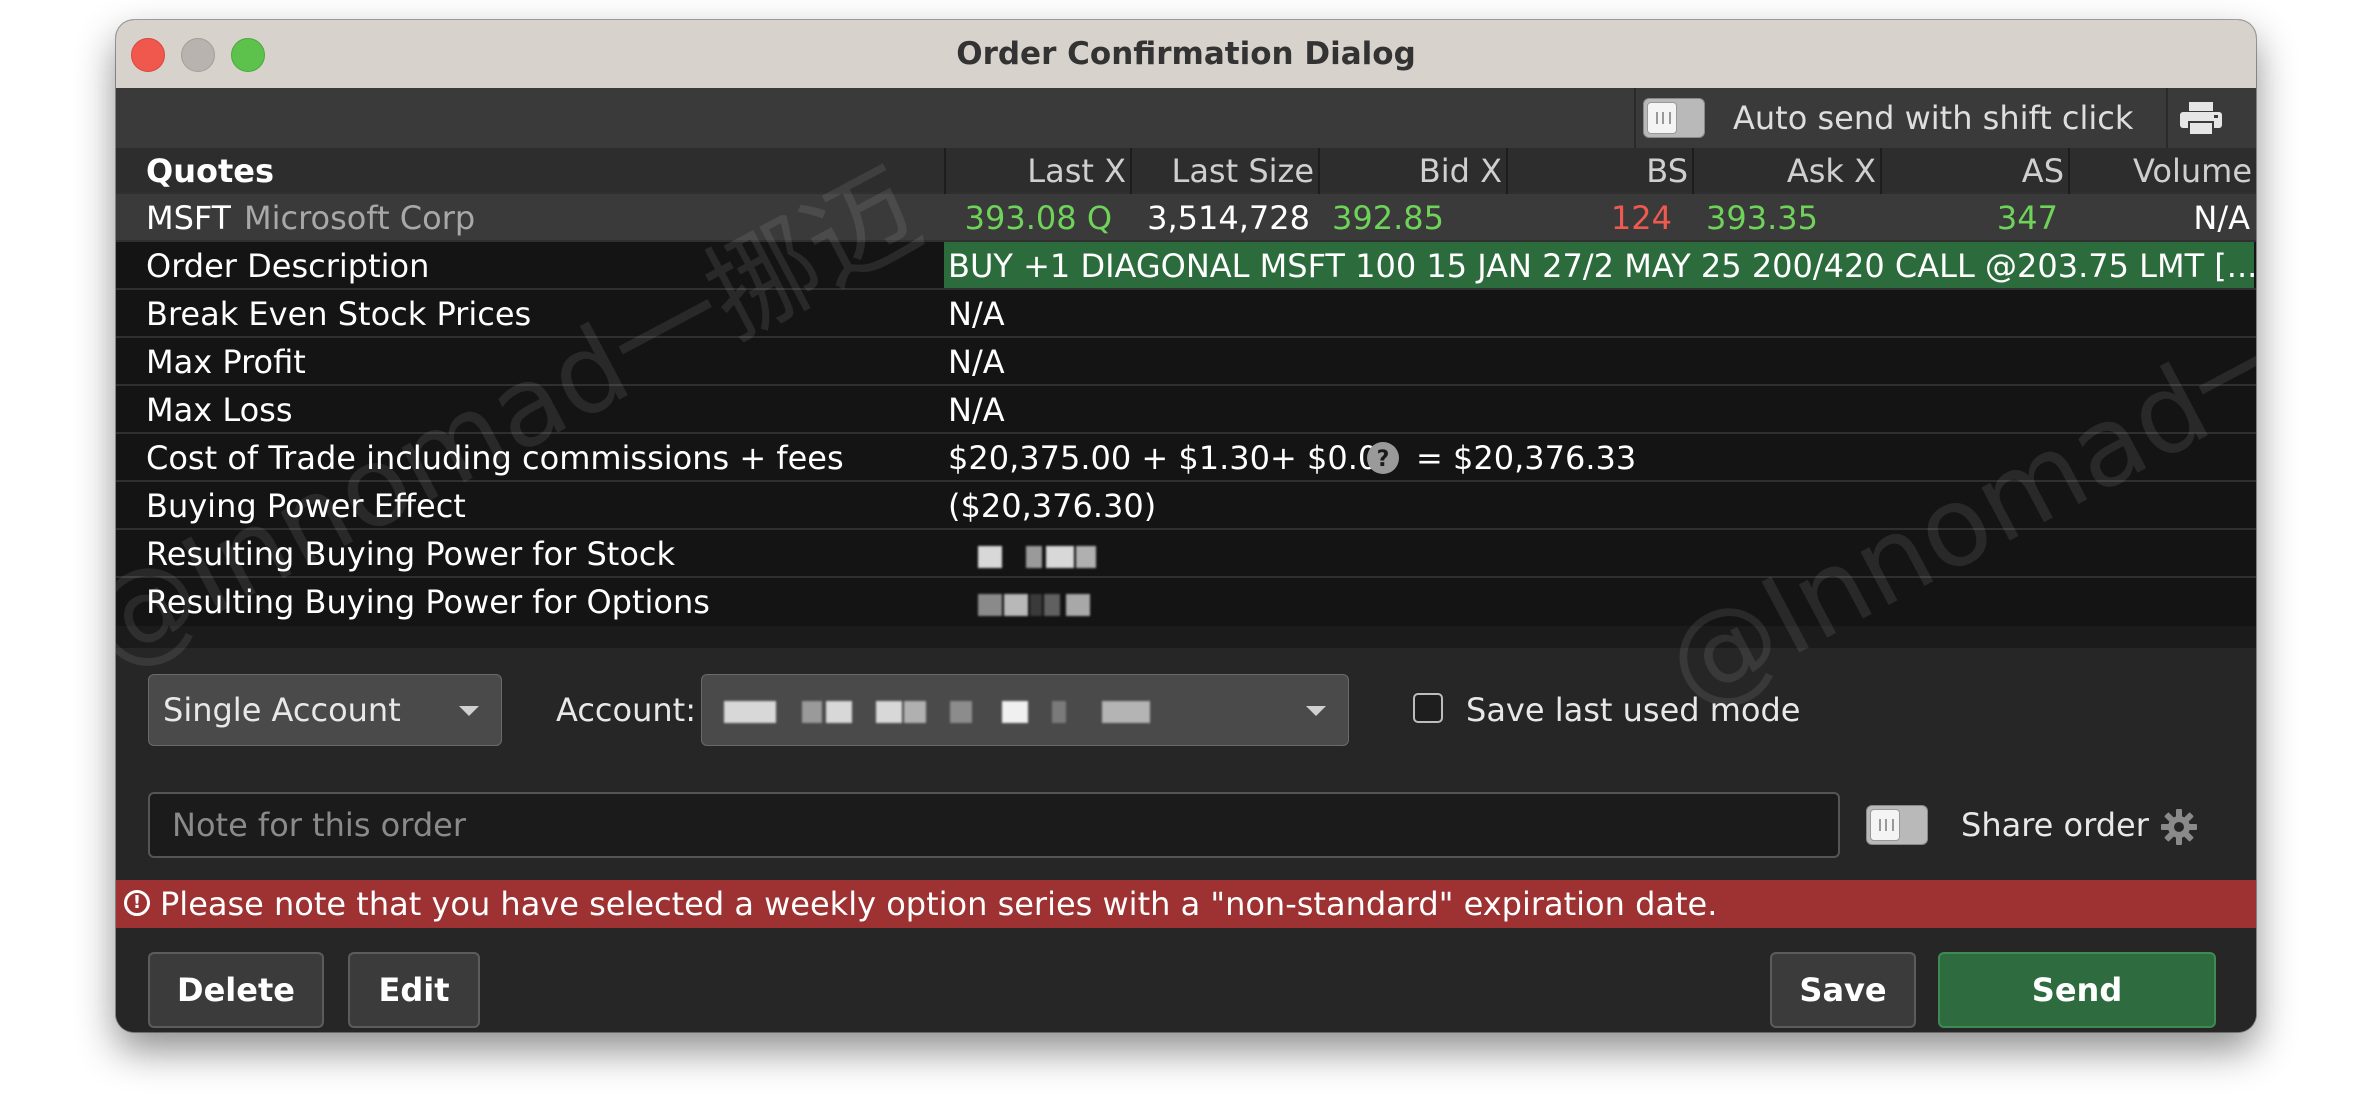 The width and height of the screenshot is (2362, 1094). What do you see at coordinates (1786, 171) in the screenshot?
I see `col-ask-x: Ask X` at bounding box center [1786, 171].